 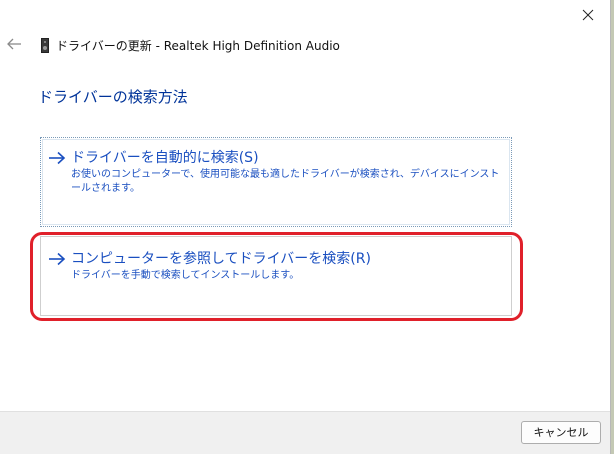 What do you see at coordinates (14, 44) in the screenshot?
I see `back-arrow-icon` at bounding box center [14, 44].